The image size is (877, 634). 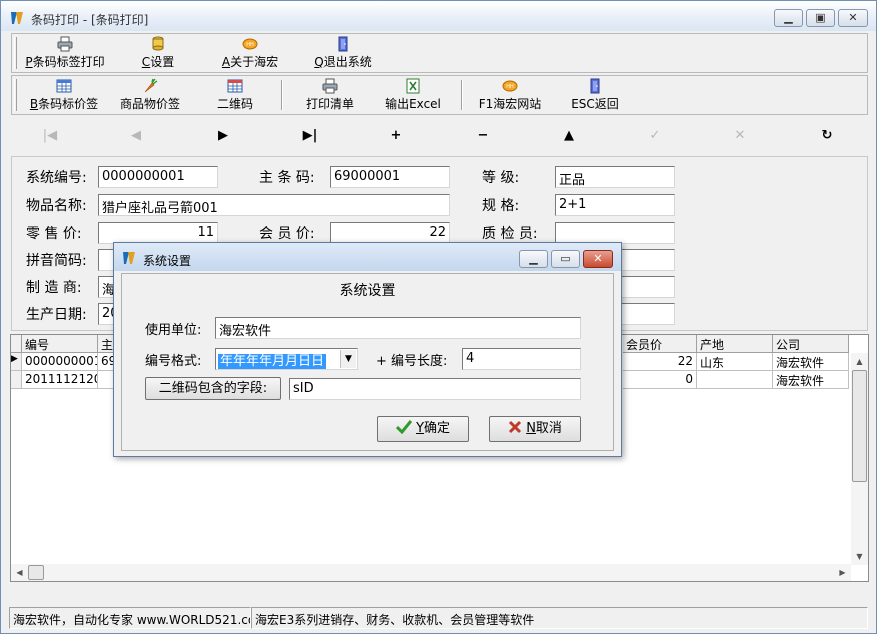 I want to click on ok-button: Y确定, so click(x=423, y=429).